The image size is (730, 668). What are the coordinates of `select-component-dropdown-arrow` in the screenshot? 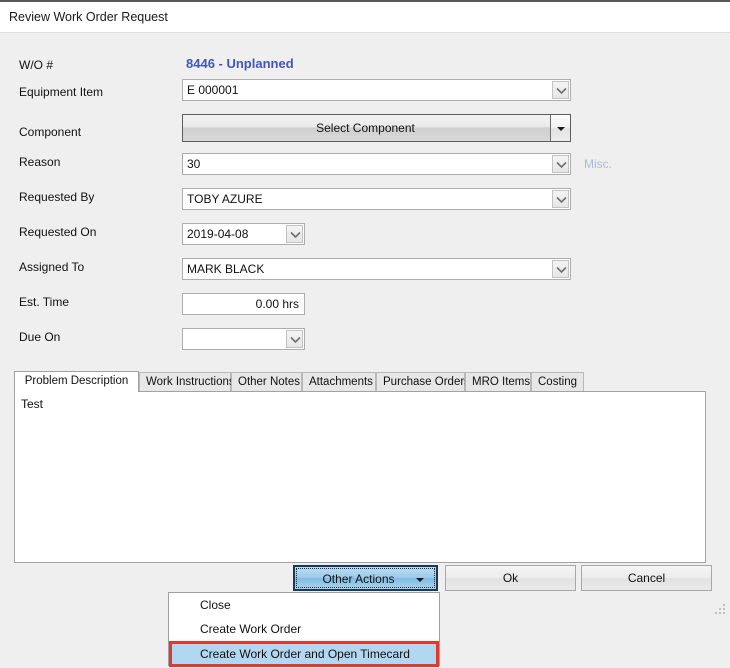 It's located at (560, 128).